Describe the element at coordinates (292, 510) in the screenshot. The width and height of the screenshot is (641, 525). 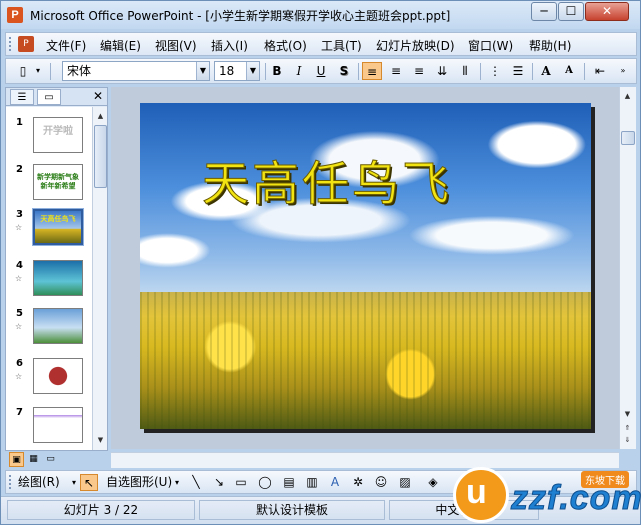
I see `design-template-name: 默认设计模板` at that location.